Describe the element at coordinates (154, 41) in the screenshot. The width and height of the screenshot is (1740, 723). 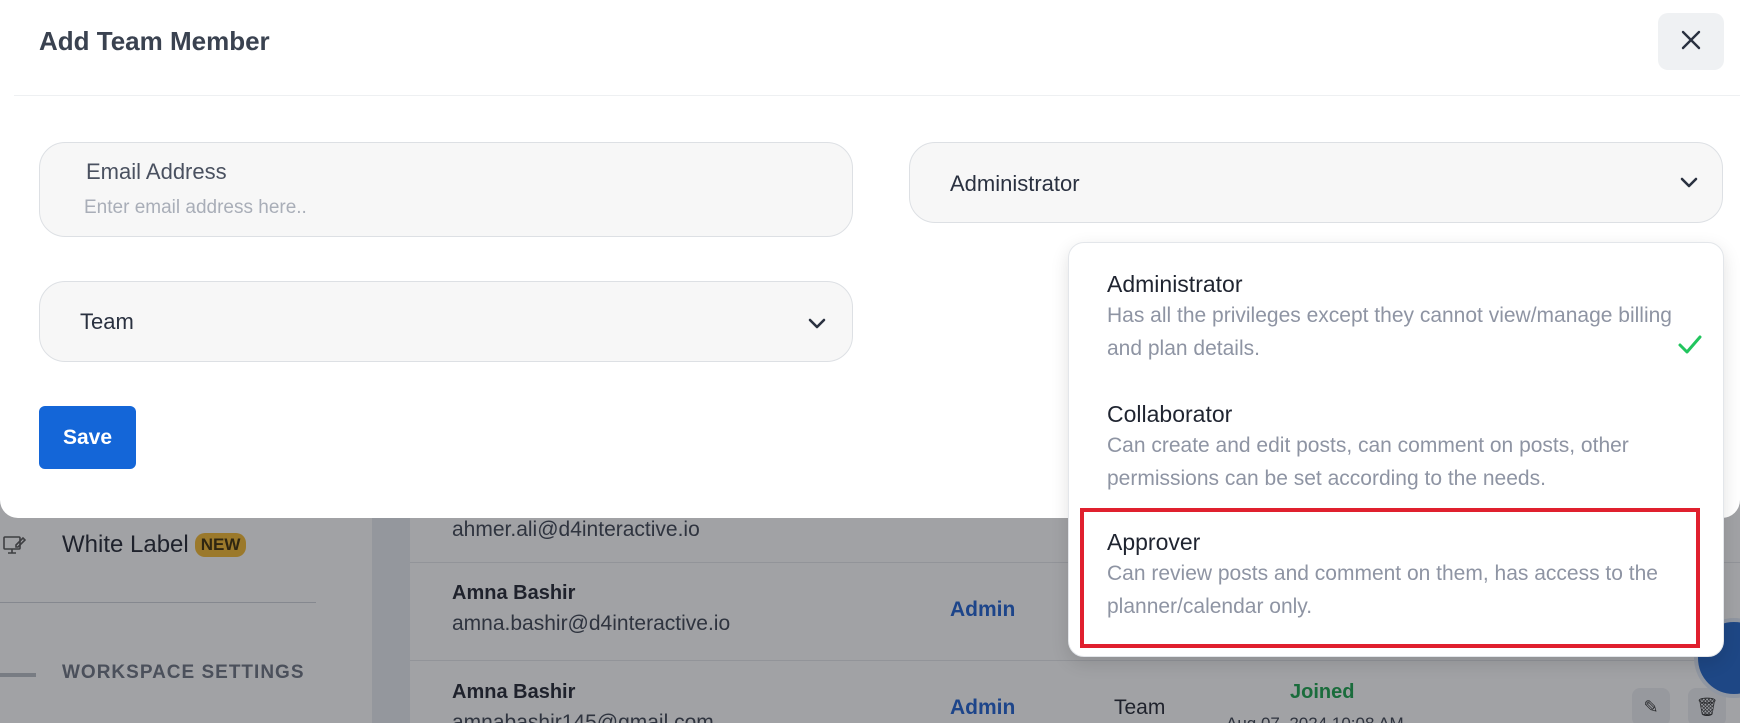
I see `modal-title: Add Team Member` at that location.